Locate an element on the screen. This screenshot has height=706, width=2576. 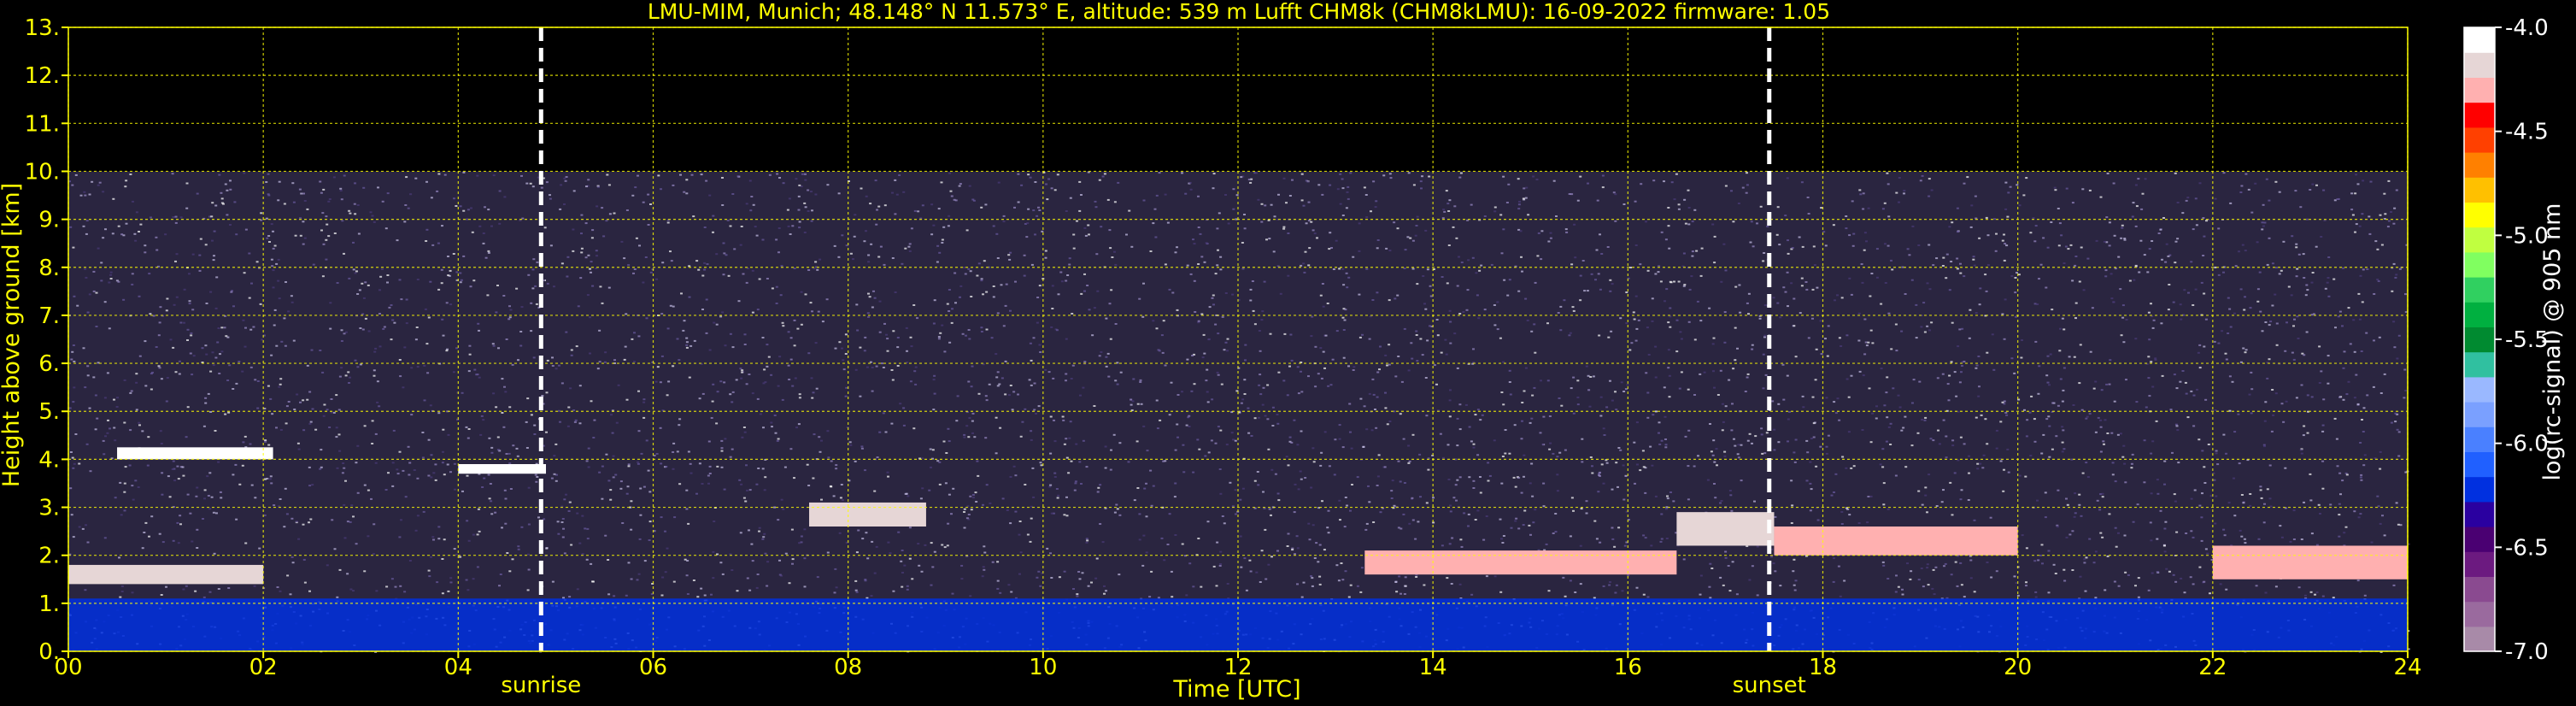
colorbar-tick-label: -7.0 is located at coordinates (2527, 652).